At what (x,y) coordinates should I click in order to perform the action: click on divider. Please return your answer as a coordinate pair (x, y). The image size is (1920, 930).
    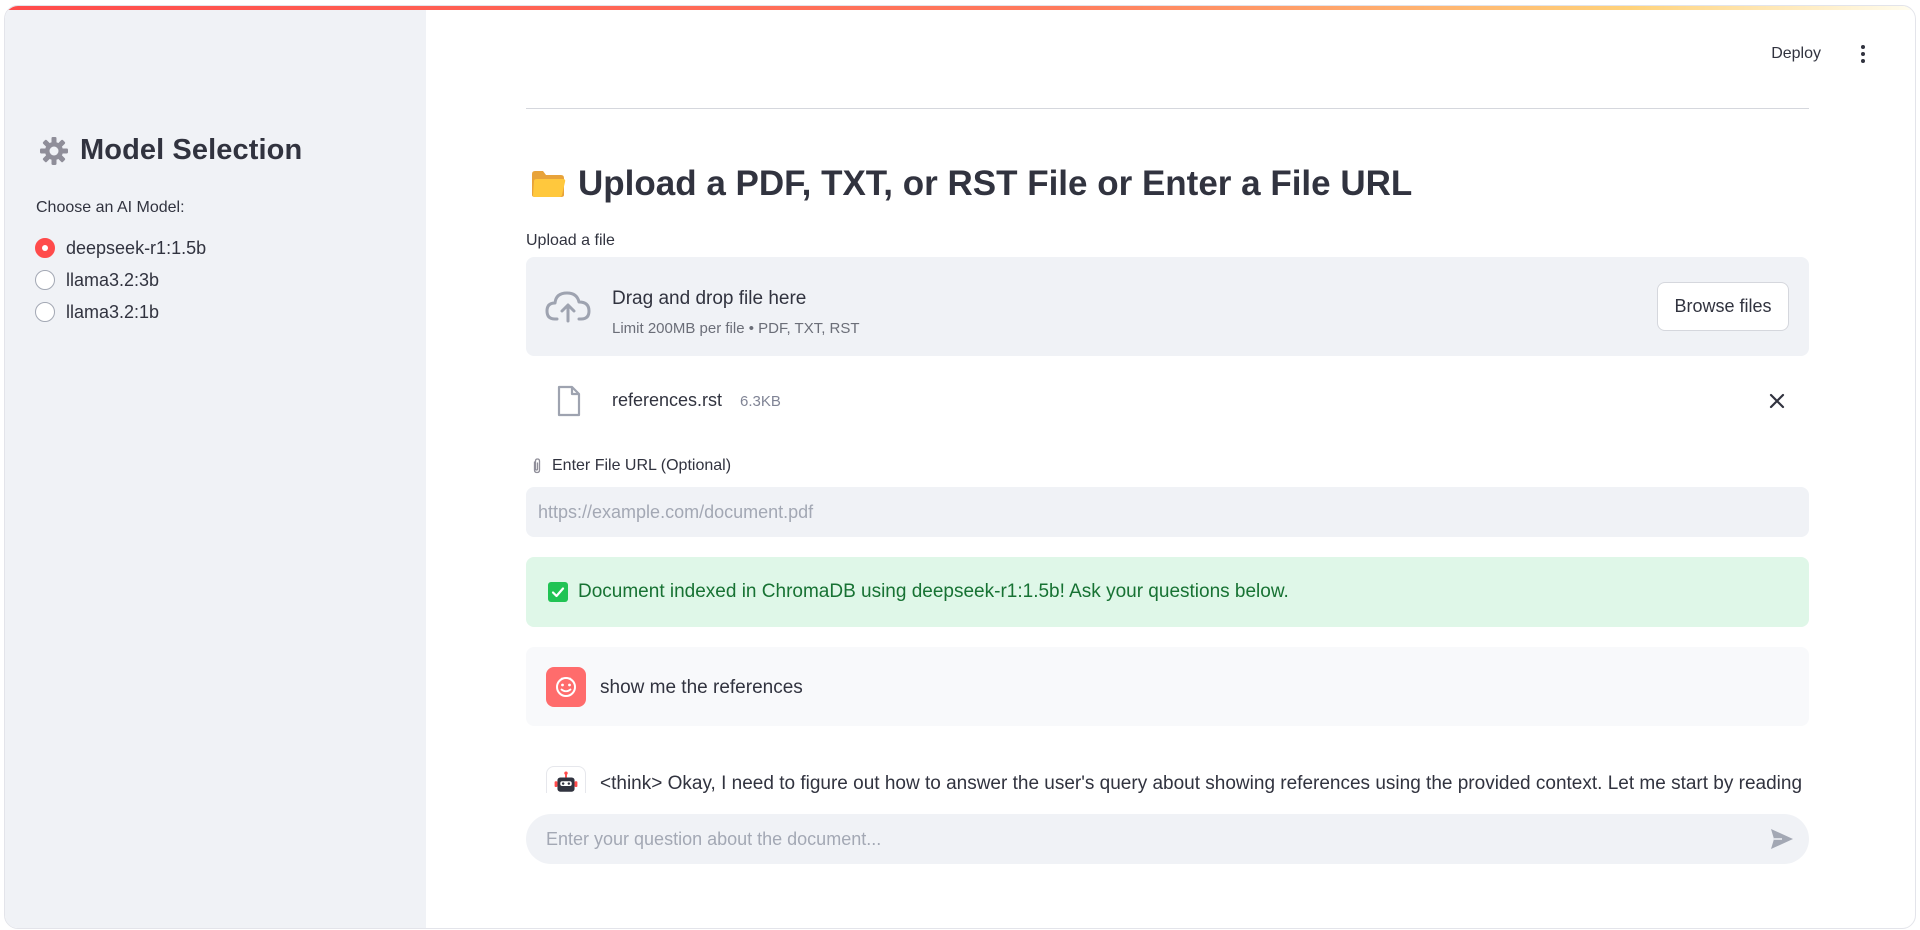
    Looking at the image, I should click on (1167, 108).